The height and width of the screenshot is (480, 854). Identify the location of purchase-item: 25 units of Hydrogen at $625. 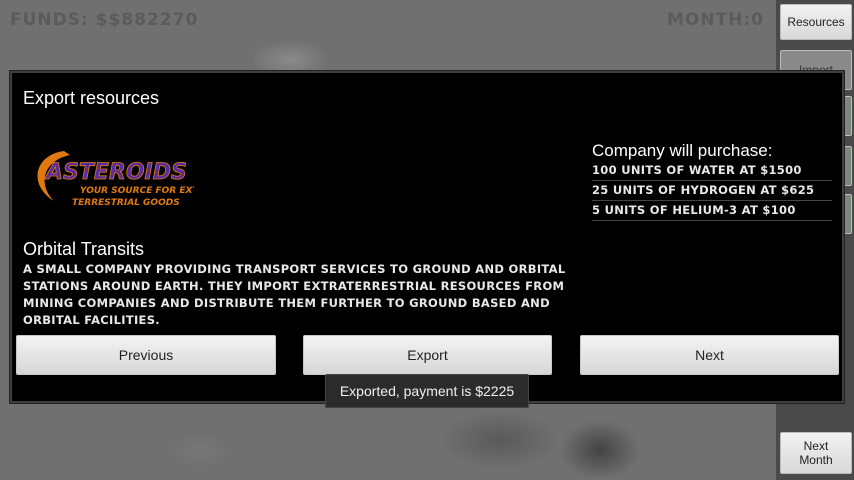
(712, 191).